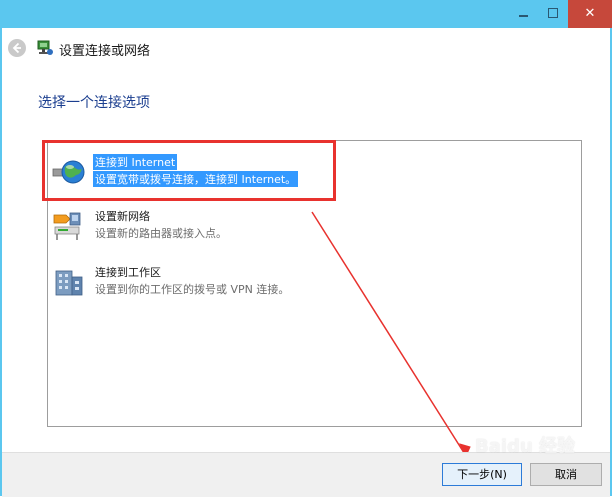 This screenshot has height=497, width=612. What do you see at coordinates (1, 262) in the screenshot?
I see `window-border-left` at bounding box center [1, 262].